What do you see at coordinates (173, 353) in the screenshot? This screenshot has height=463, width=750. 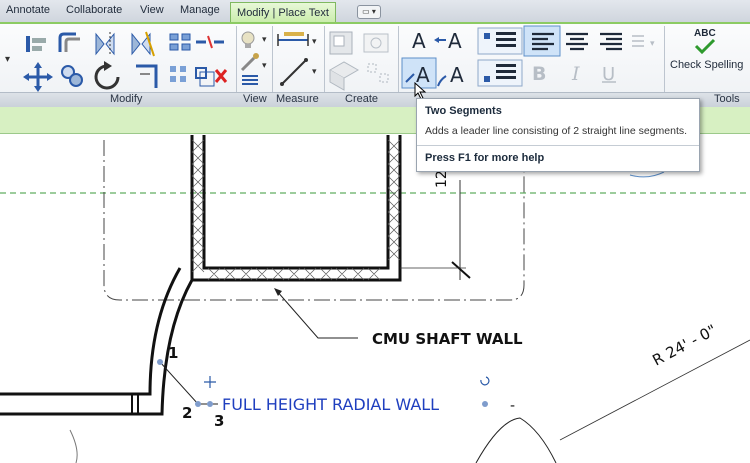 I see `point-label-1: 1` at bounding box center [173, 353].